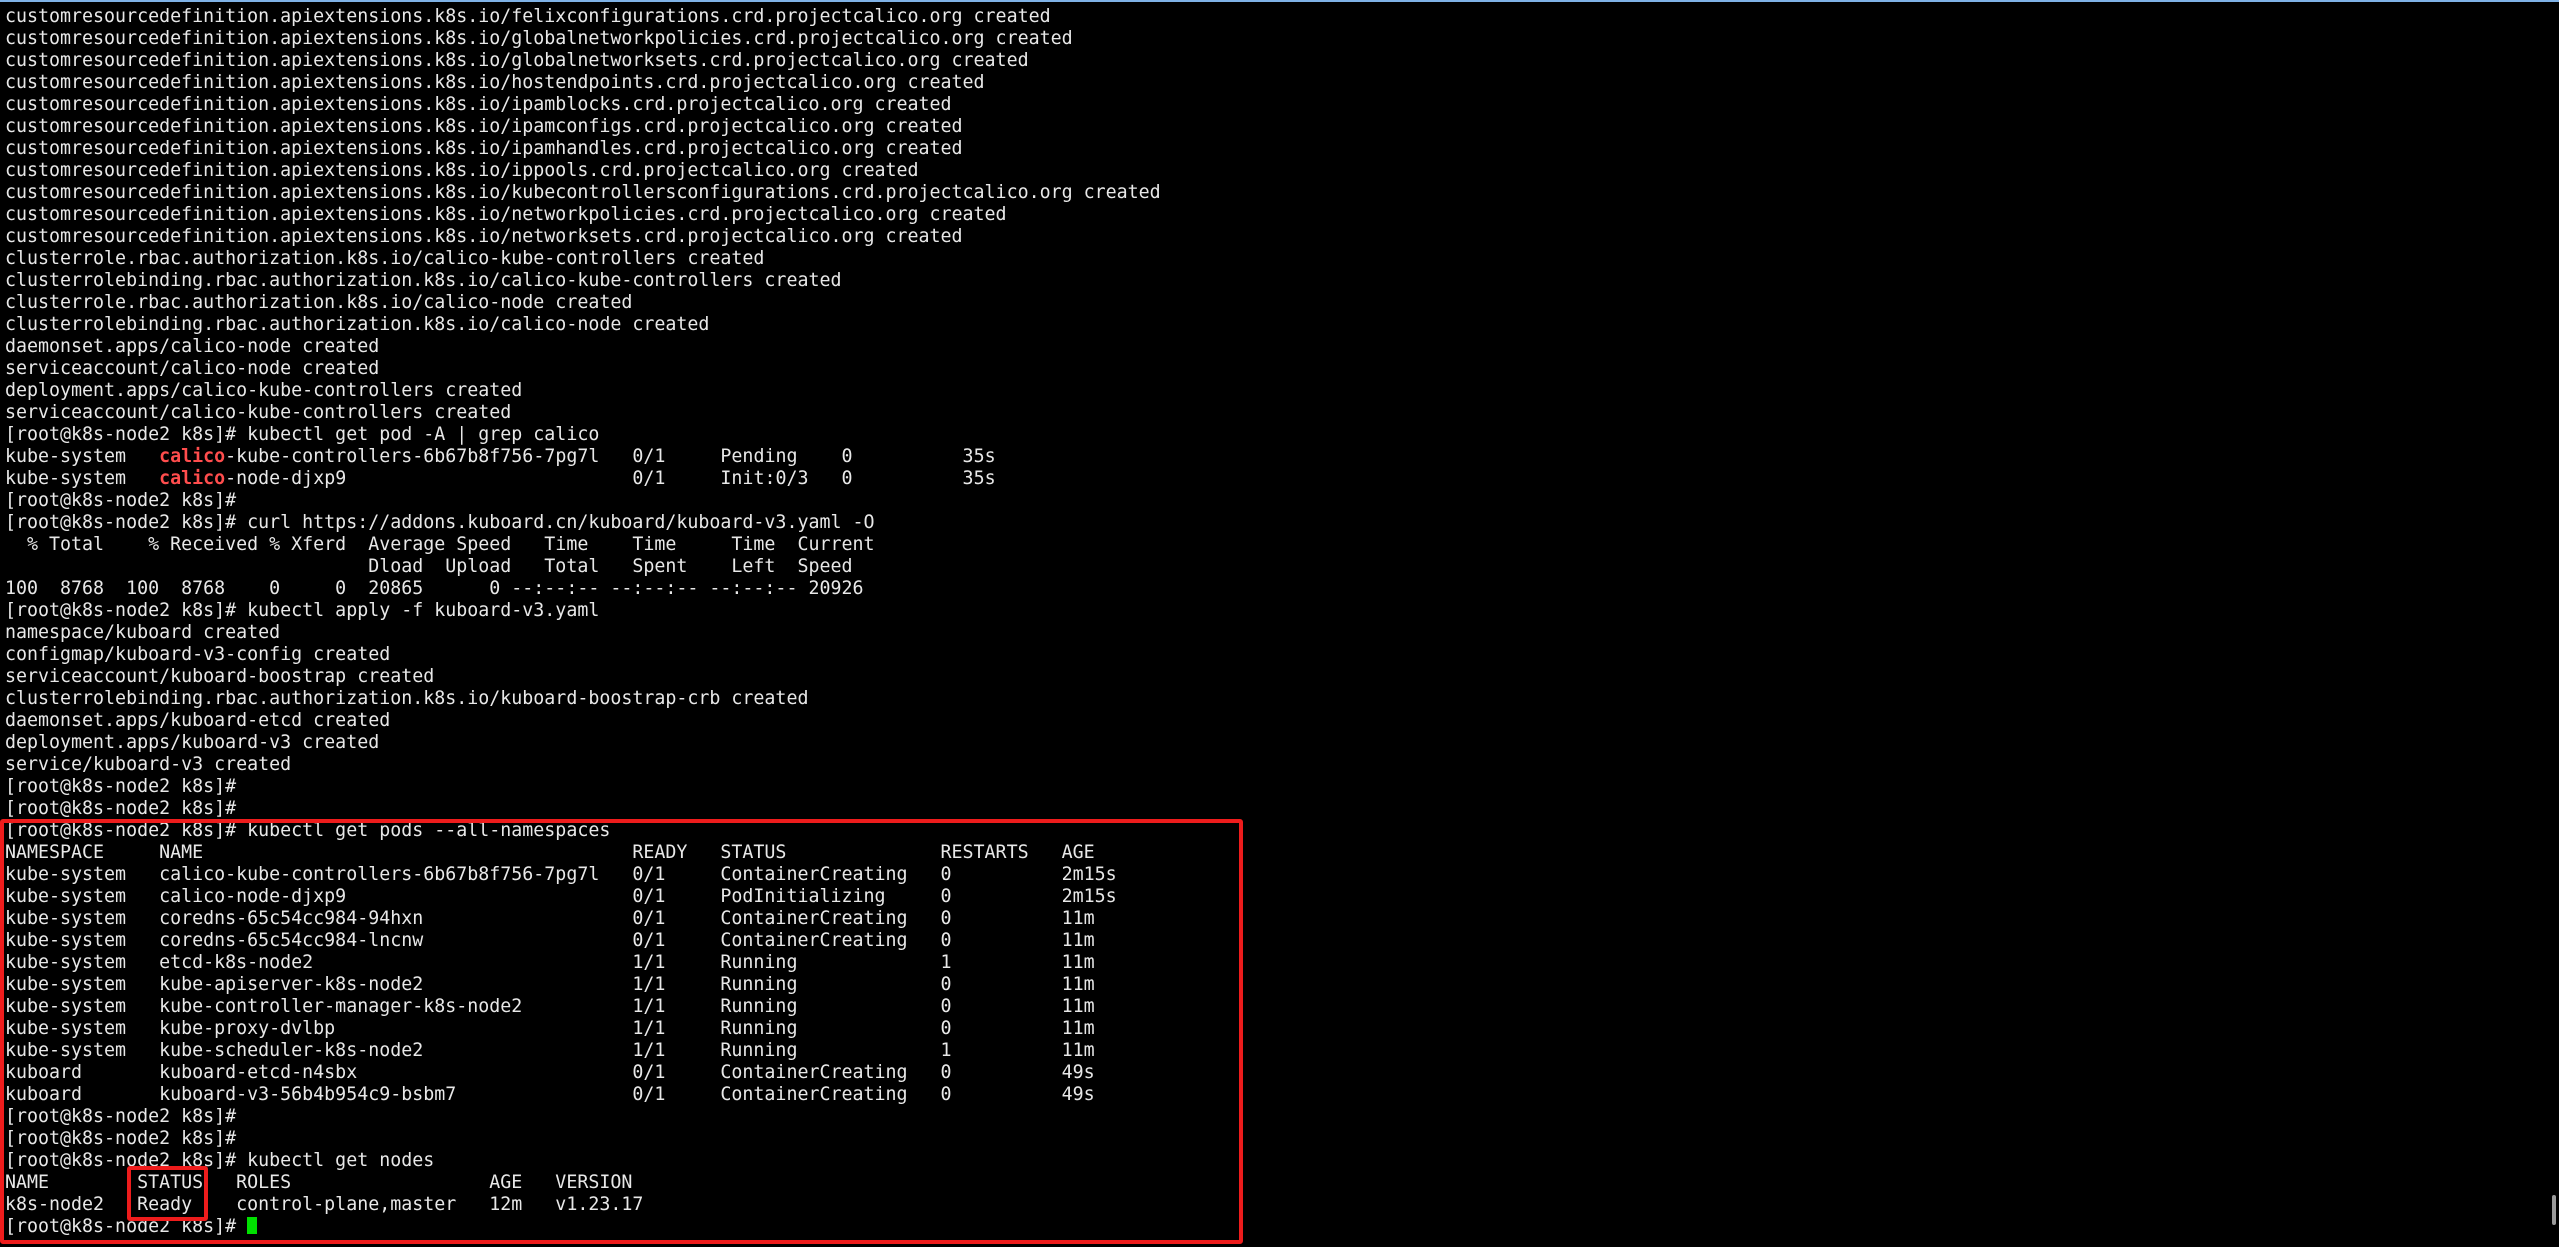 The image size is (2559, 1247). What do you see at coordinates (192, 742) in the screenshot?
I see `terminal-line: deployment.apps/kuboard-v3 created` at bounding box center [192, 742].